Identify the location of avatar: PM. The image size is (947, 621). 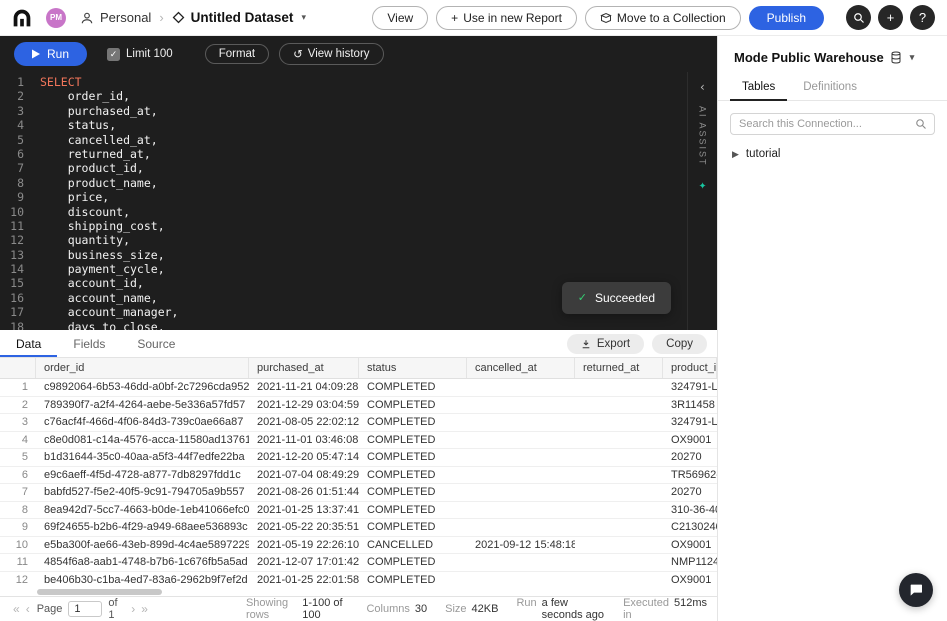
(56, 17).